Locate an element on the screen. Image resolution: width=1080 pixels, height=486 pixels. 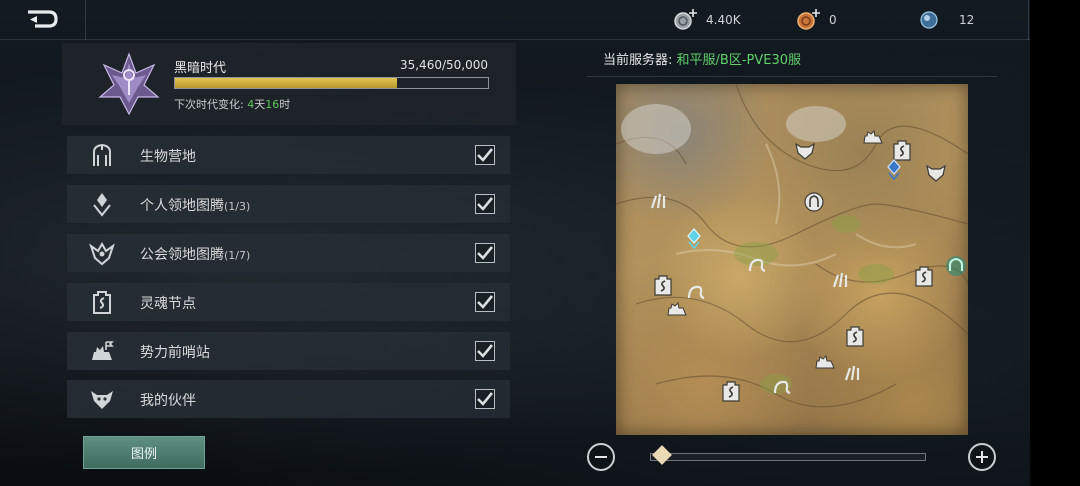
server-divider is located at coordinates (792, 76).